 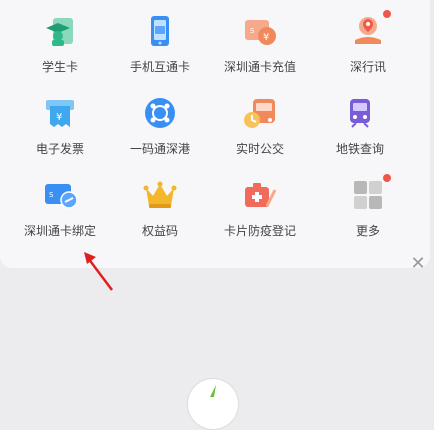 I want to click on card-bind-icon: S, so click(x=60, y=195).